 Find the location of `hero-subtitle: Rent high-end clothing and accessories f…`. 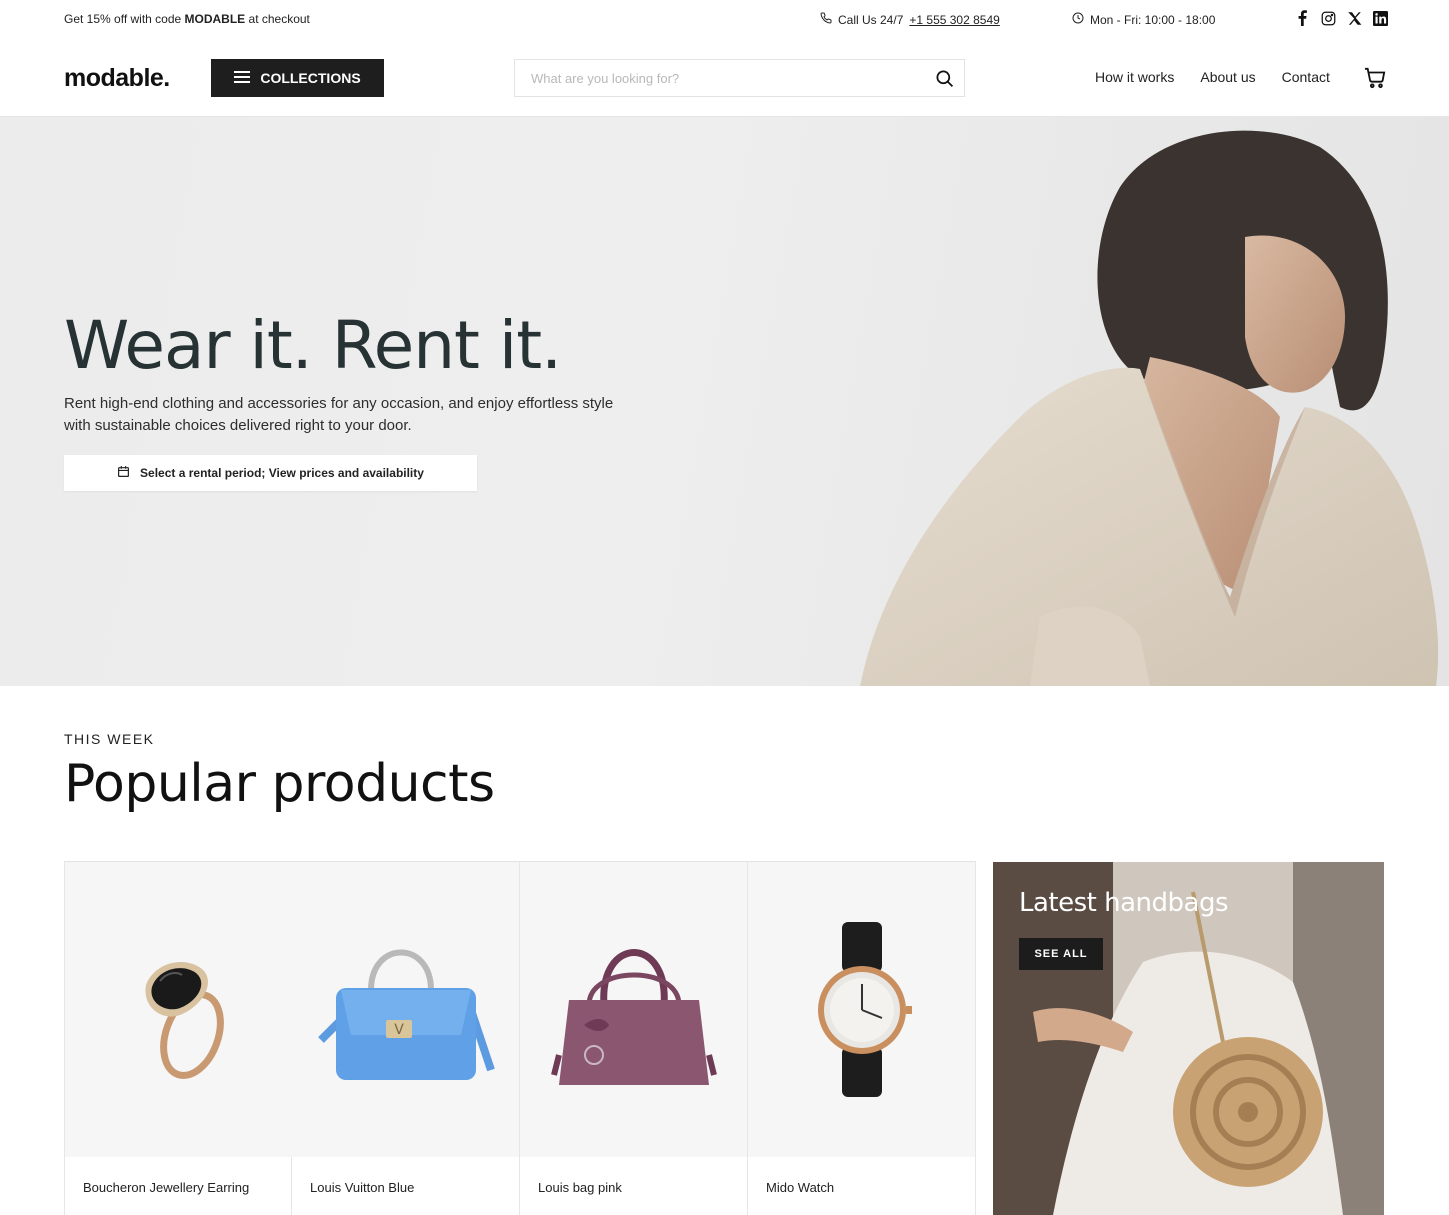

hero-subtitle: Rent high-end clothing and accessories f… is located at coordinates (339, 414).